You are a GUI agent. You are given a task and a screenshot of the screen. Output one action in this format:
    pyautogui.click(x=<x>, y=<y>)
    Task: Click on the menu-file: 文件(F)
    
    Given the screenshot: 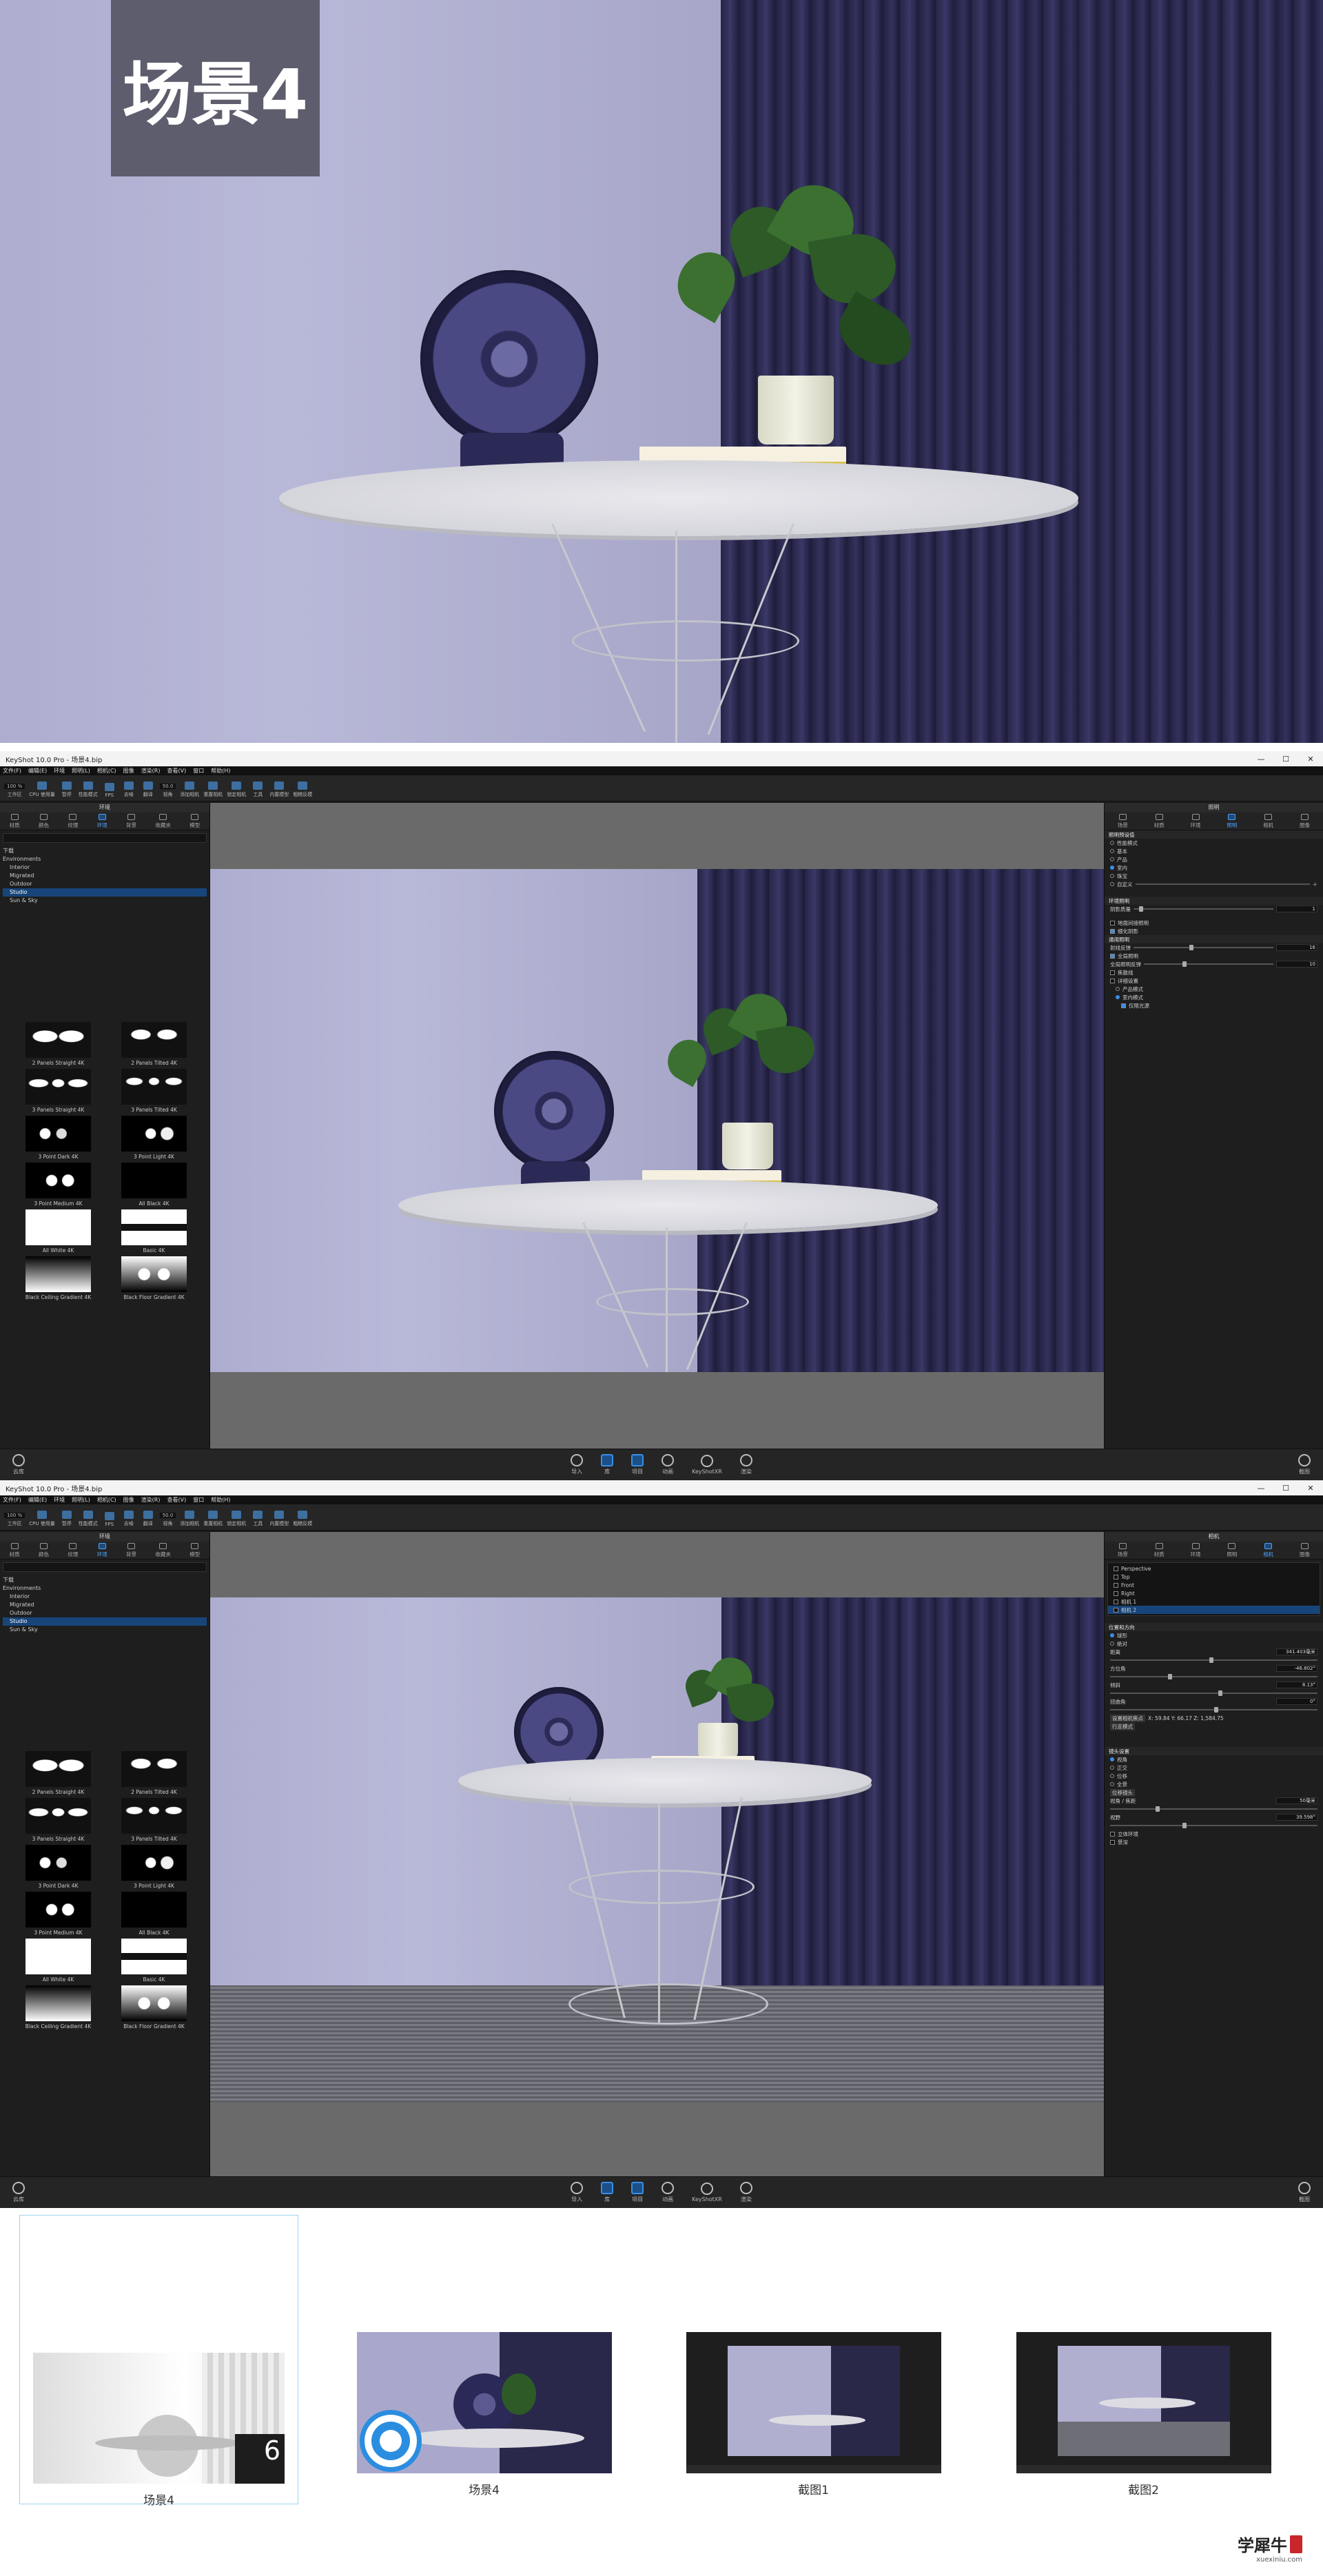 What is the action you would take?
    pyautogui.click(x=12, y=771)
    